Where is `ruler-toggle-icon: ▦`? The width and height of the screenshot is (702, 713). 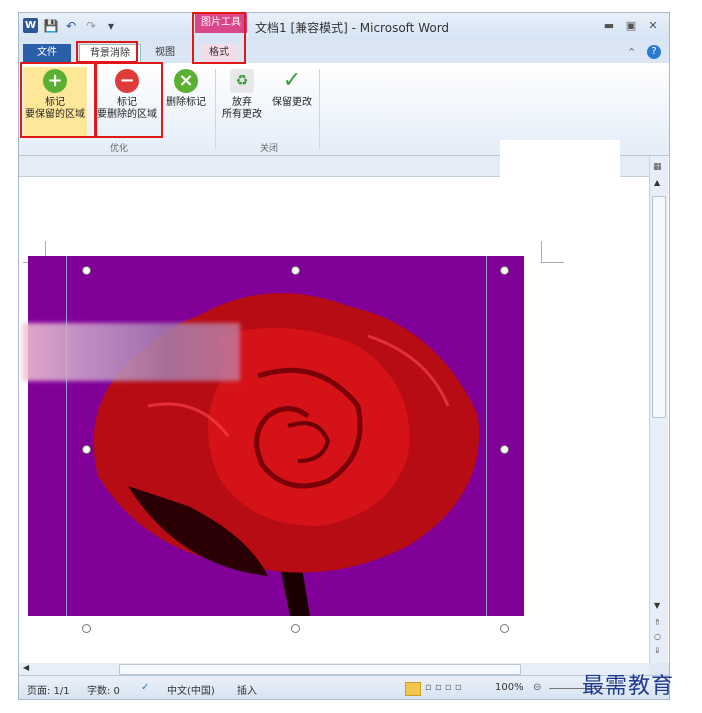 ruler-toggle-icon: ▦ is located at coordinates (657, 167).